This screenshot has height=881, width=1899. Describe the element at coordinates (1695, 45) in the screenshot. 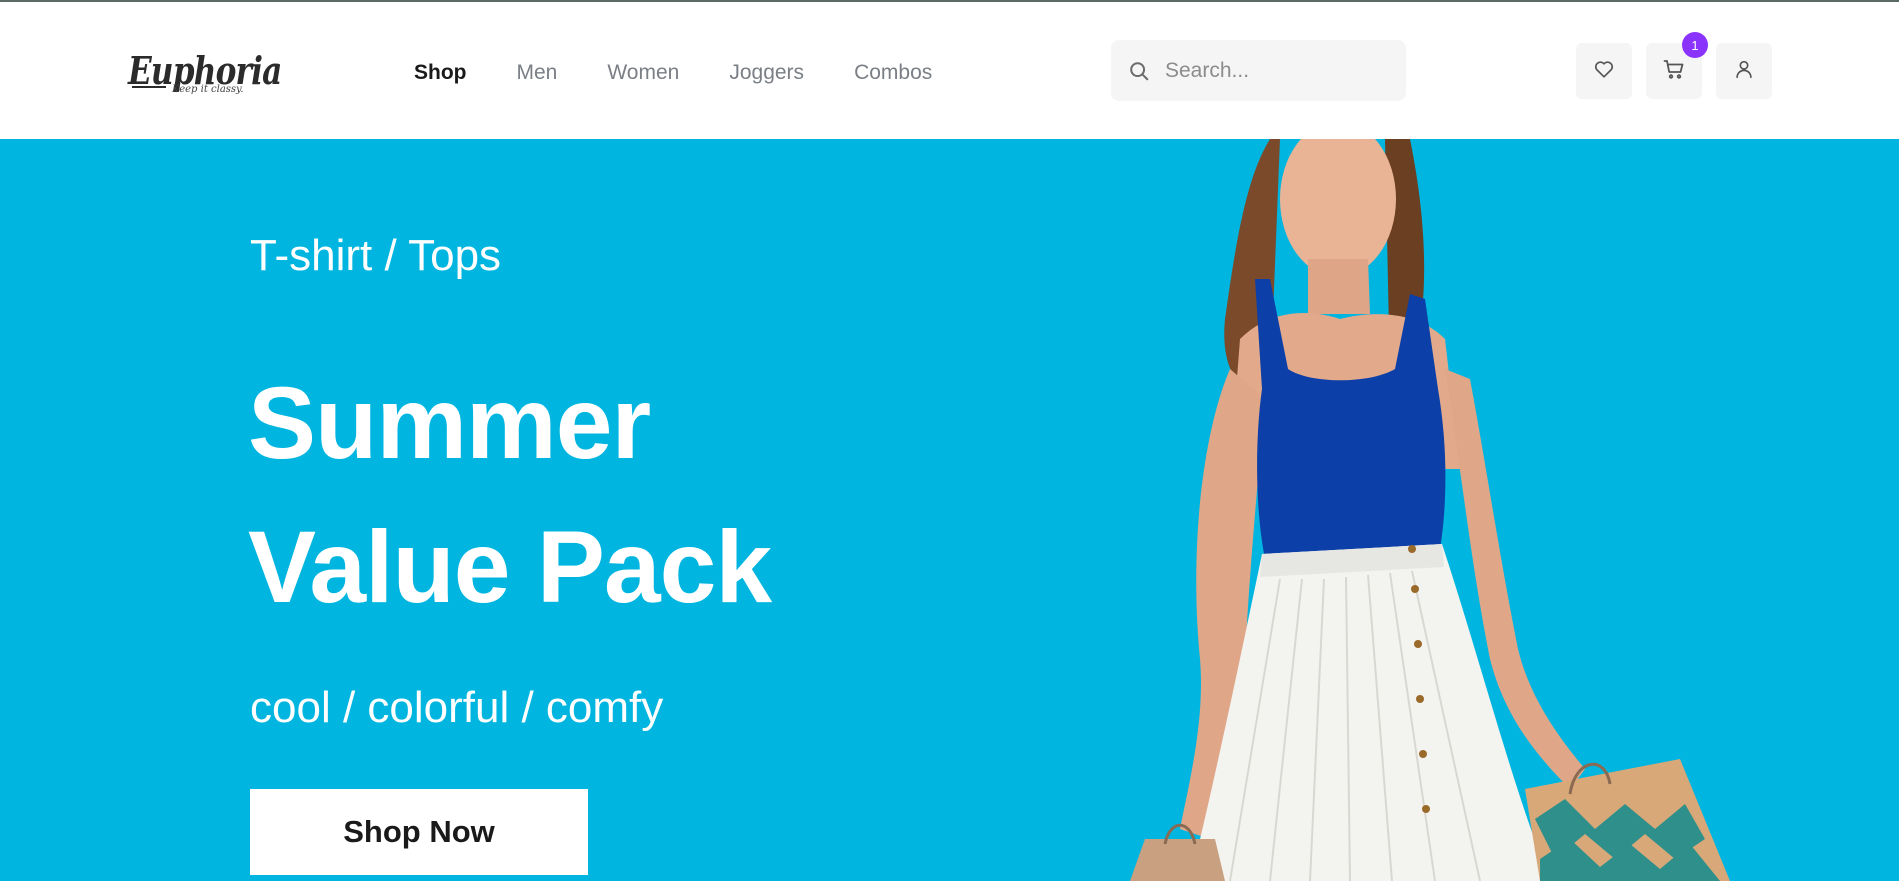

I see `cart-count-badge: 1` at that location.